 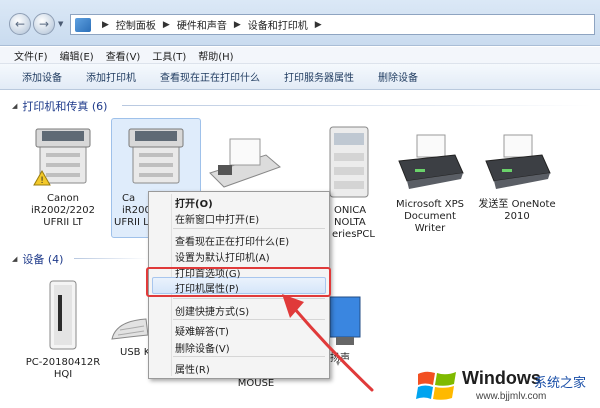 What do you see at coordinates (511, 396) in the screenshot?
I see `watermark-url: www.bjjmlv.com` at bounding box center [511, 396].